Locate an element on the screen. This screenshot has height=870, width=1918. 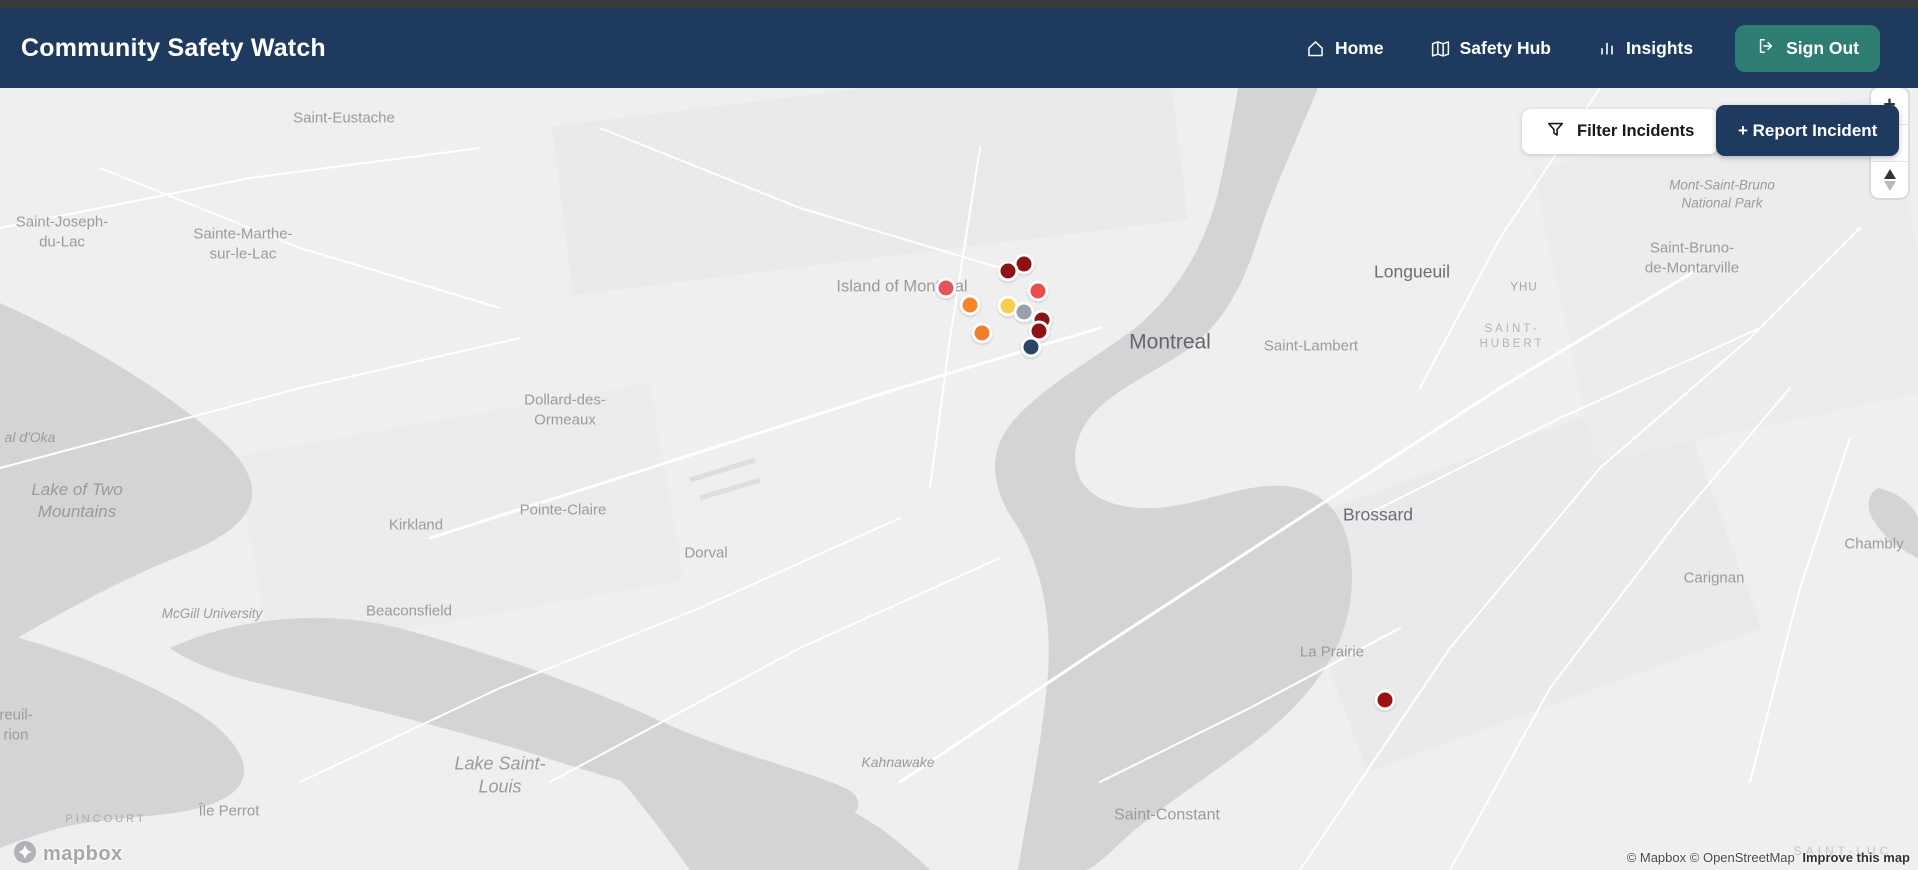
report-incident-label: + Report Incident is located at coordinates (1808, 130).